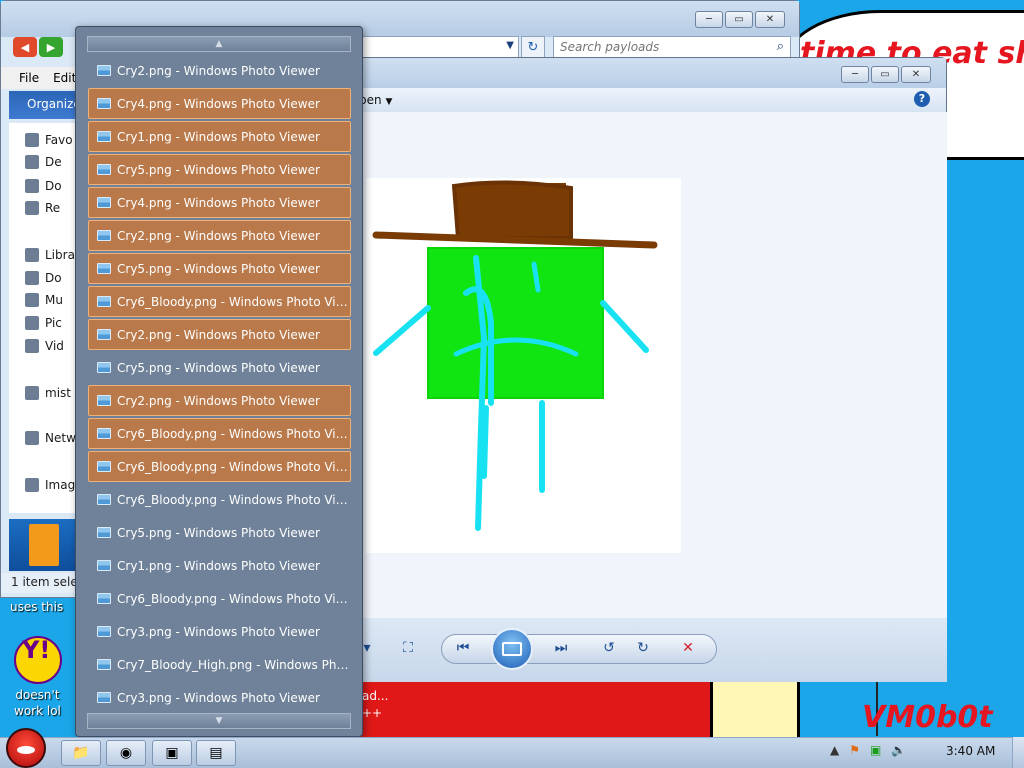 The height and width of the screenshot is (768, 1024). I want to click on actual-size-icon: ⛶, so click(408, 648).